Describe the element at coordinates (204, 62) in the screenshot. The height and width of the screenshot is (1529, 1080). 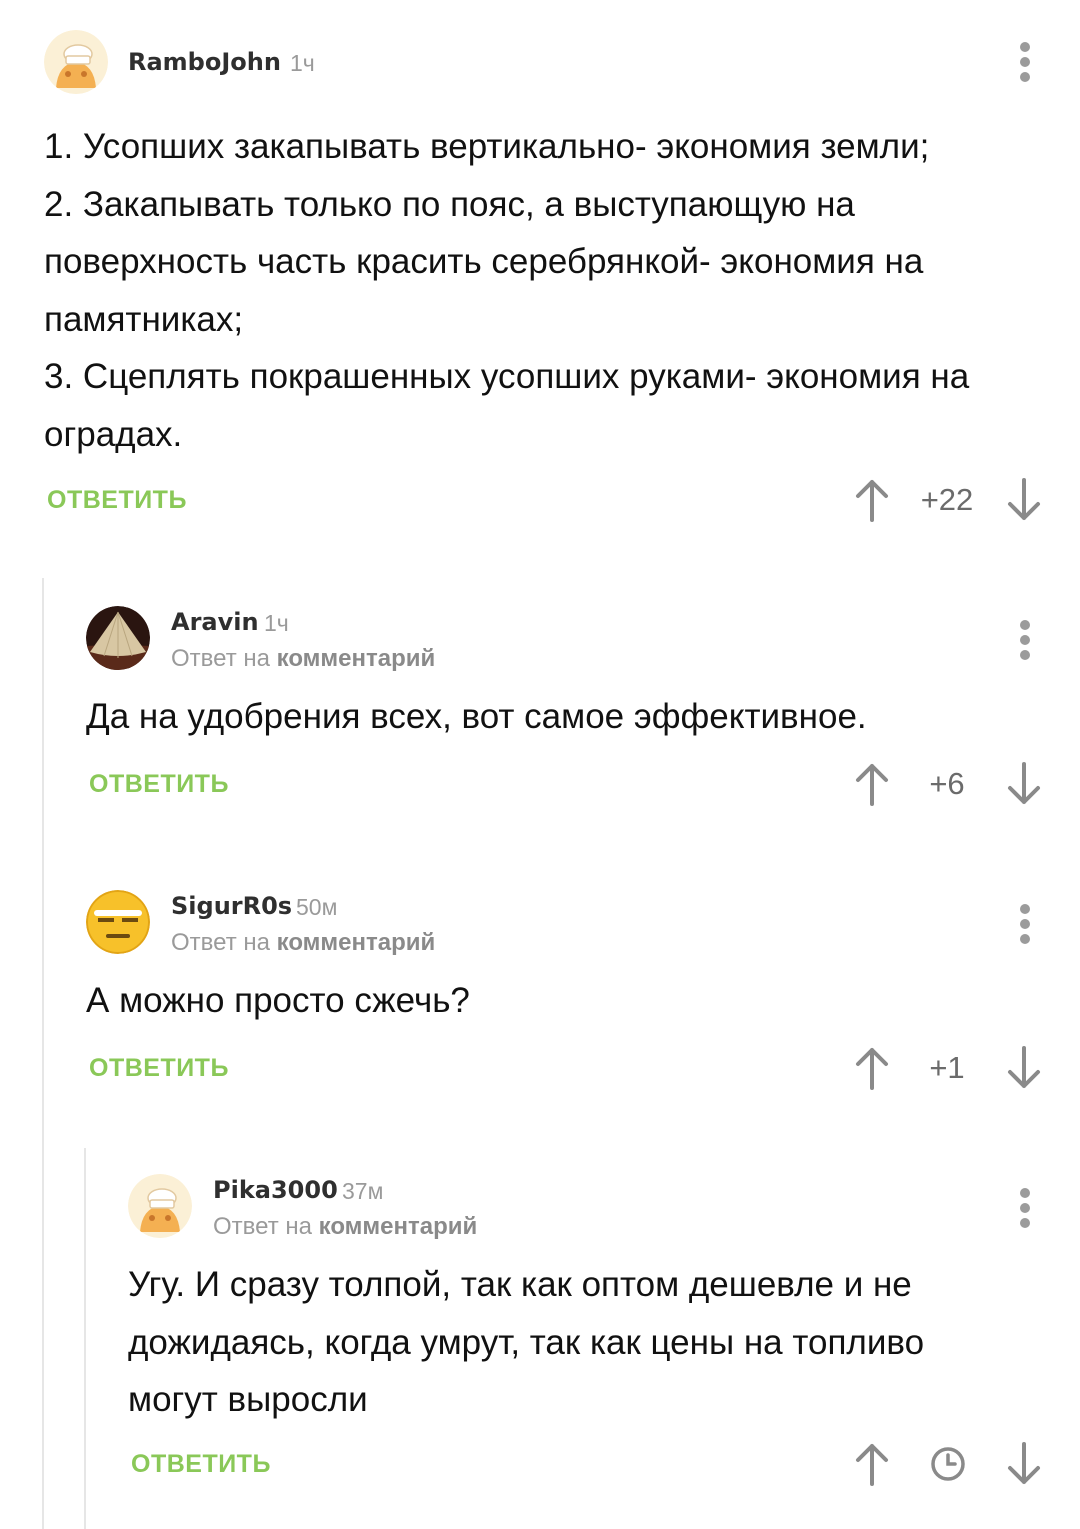
I see `username: RamboJohn` at that location.